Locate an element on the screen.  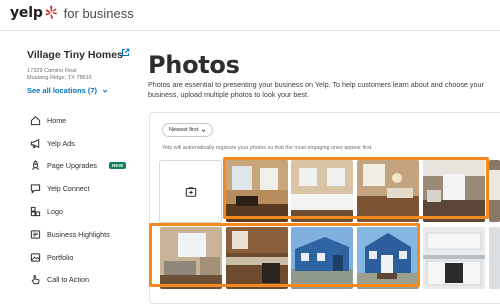
sidebar-item-label: Yelp Connect is located at coordinates (68, 189).